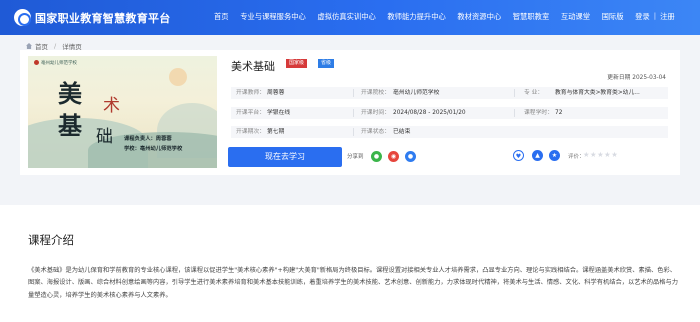 This screenshot has height=322, width=700. I want to click on nav-item-smart-classroom: 智慧职教室, so click(531, 17).